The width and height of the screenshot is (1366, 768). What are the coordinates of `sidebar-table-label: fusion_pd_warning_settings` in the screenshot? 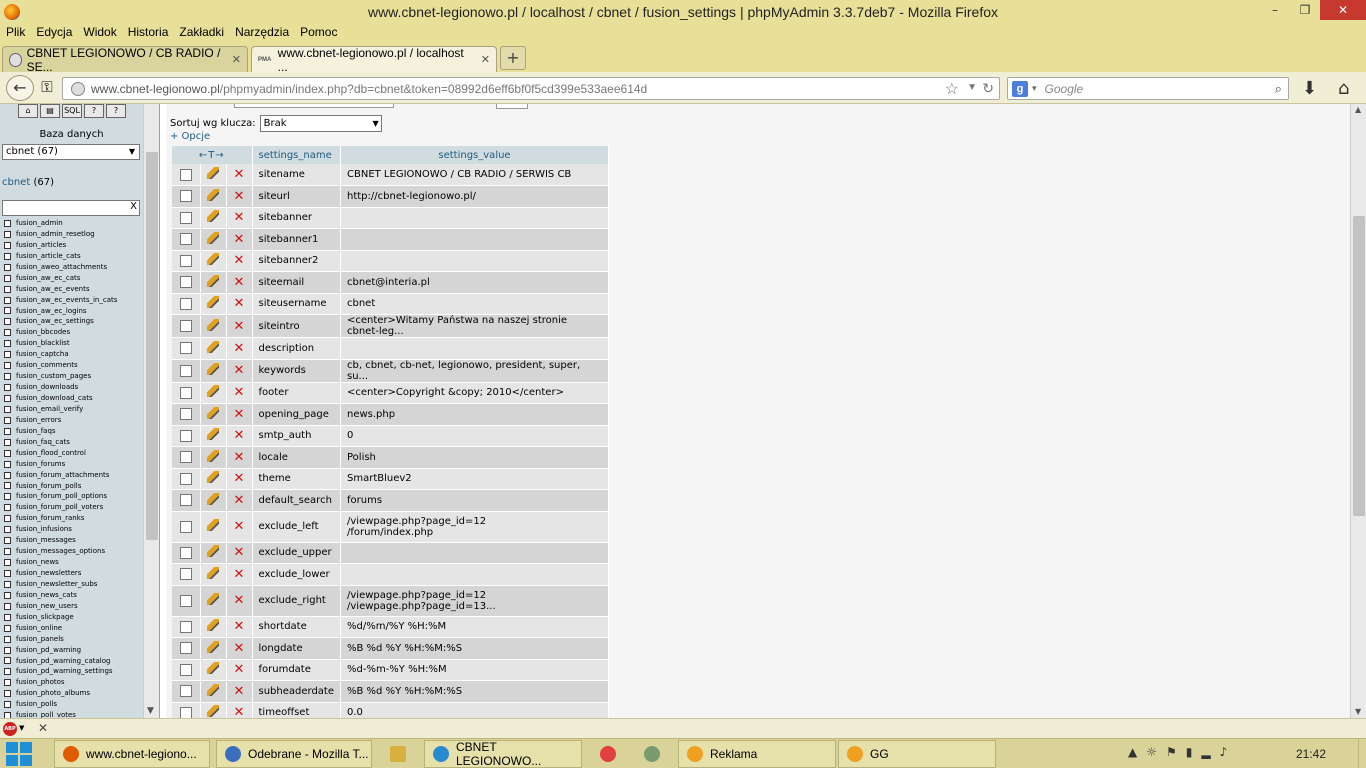 It's located at (64, 671).